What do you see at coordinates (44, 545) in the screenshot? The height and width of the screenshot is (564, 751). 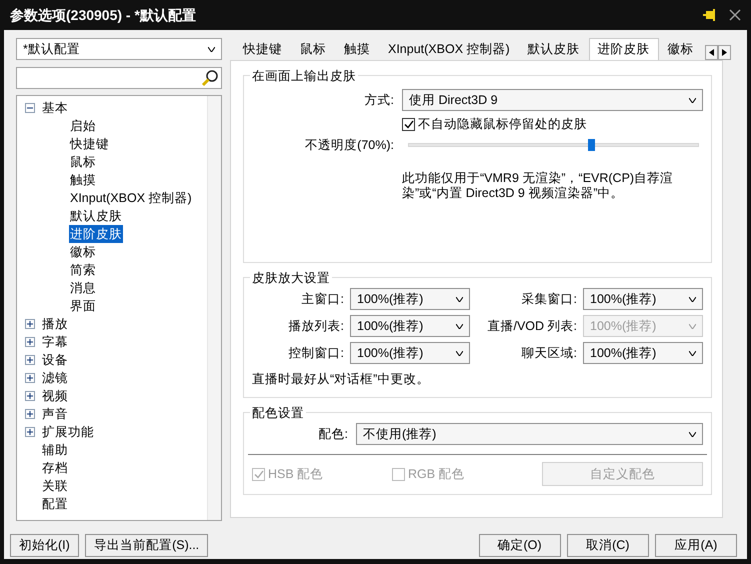 I see `footer-button: 初始化(I)` at bounding box center [44, 545].